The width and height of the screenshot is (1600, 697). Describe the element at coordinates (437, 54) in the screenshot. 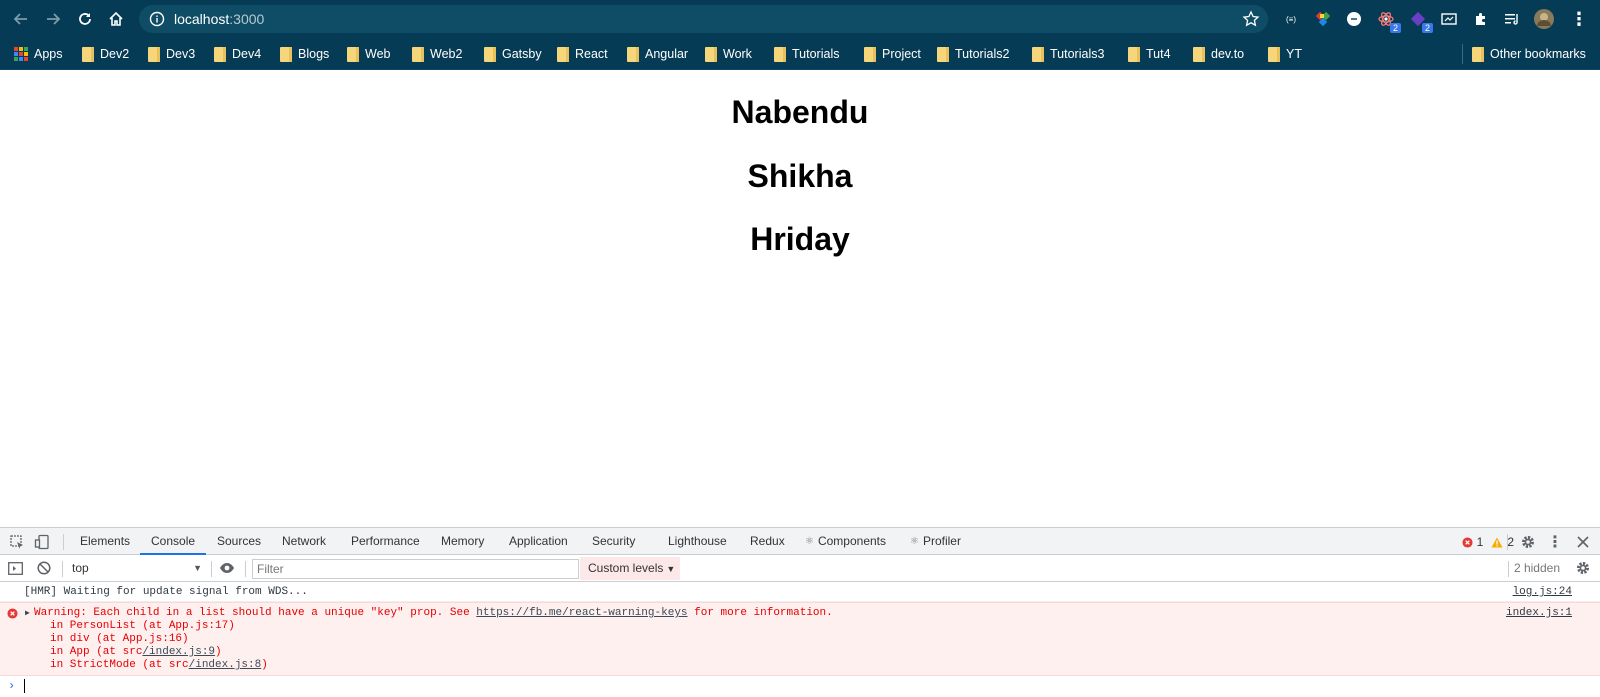

I see `bookmark-folder: Web2` at that location.